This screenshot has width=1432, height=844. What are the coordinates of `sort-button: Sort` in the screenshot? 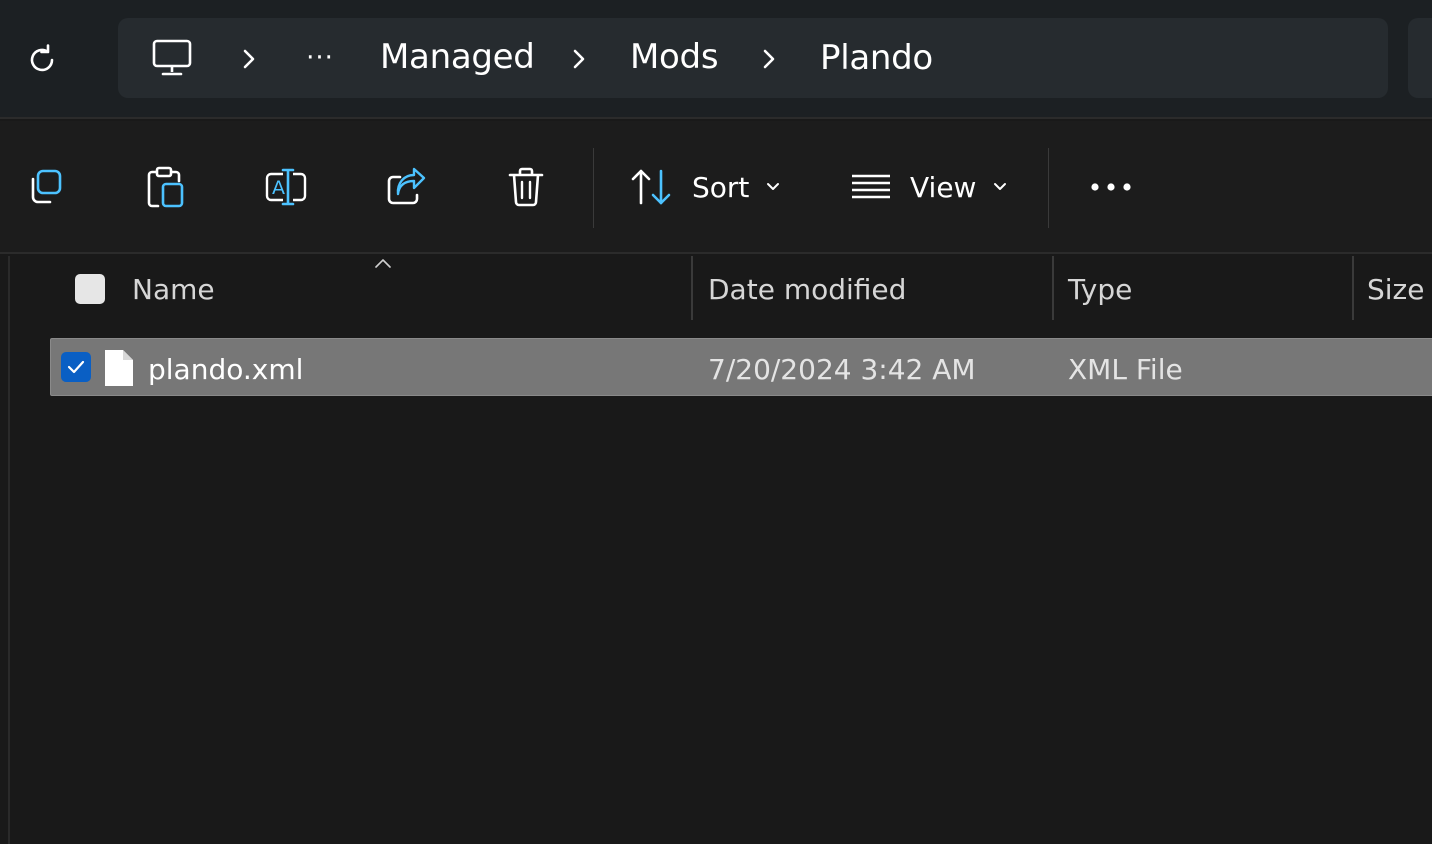 It's located at (705, 187).